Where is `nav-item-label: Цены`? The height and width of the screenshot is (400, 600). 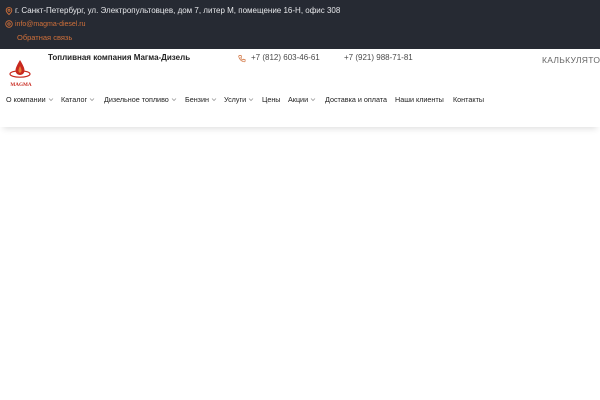 nav-item-label: Цены is located at coordinates (271, 99).